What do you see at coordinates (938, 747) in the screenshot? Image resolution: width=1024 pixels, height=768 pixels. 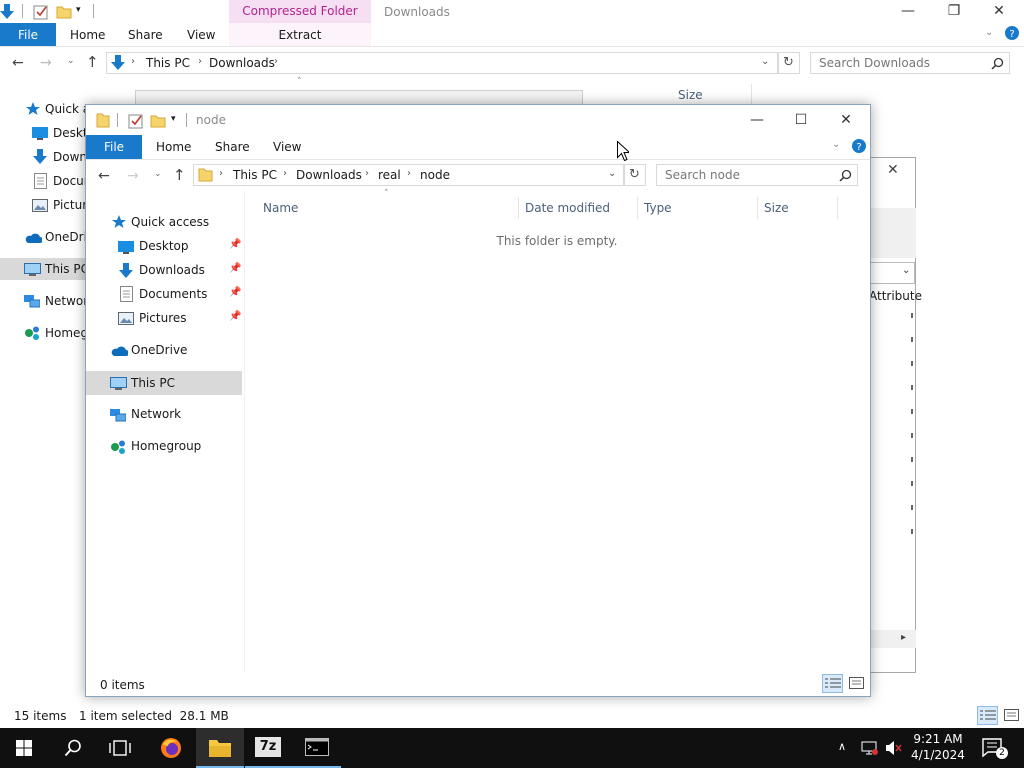 I see `clock: 9:21 AM 4/1/2024` at bounding box center [938, 747].